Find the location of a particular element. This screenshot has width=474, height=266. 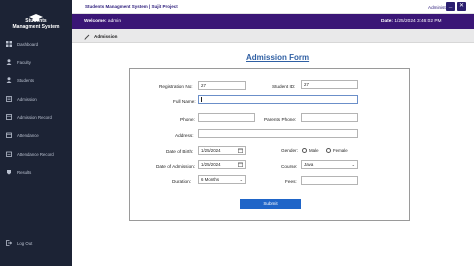

sidebar-item-dashboard: Dashboard is located at coordinates (36, 44).